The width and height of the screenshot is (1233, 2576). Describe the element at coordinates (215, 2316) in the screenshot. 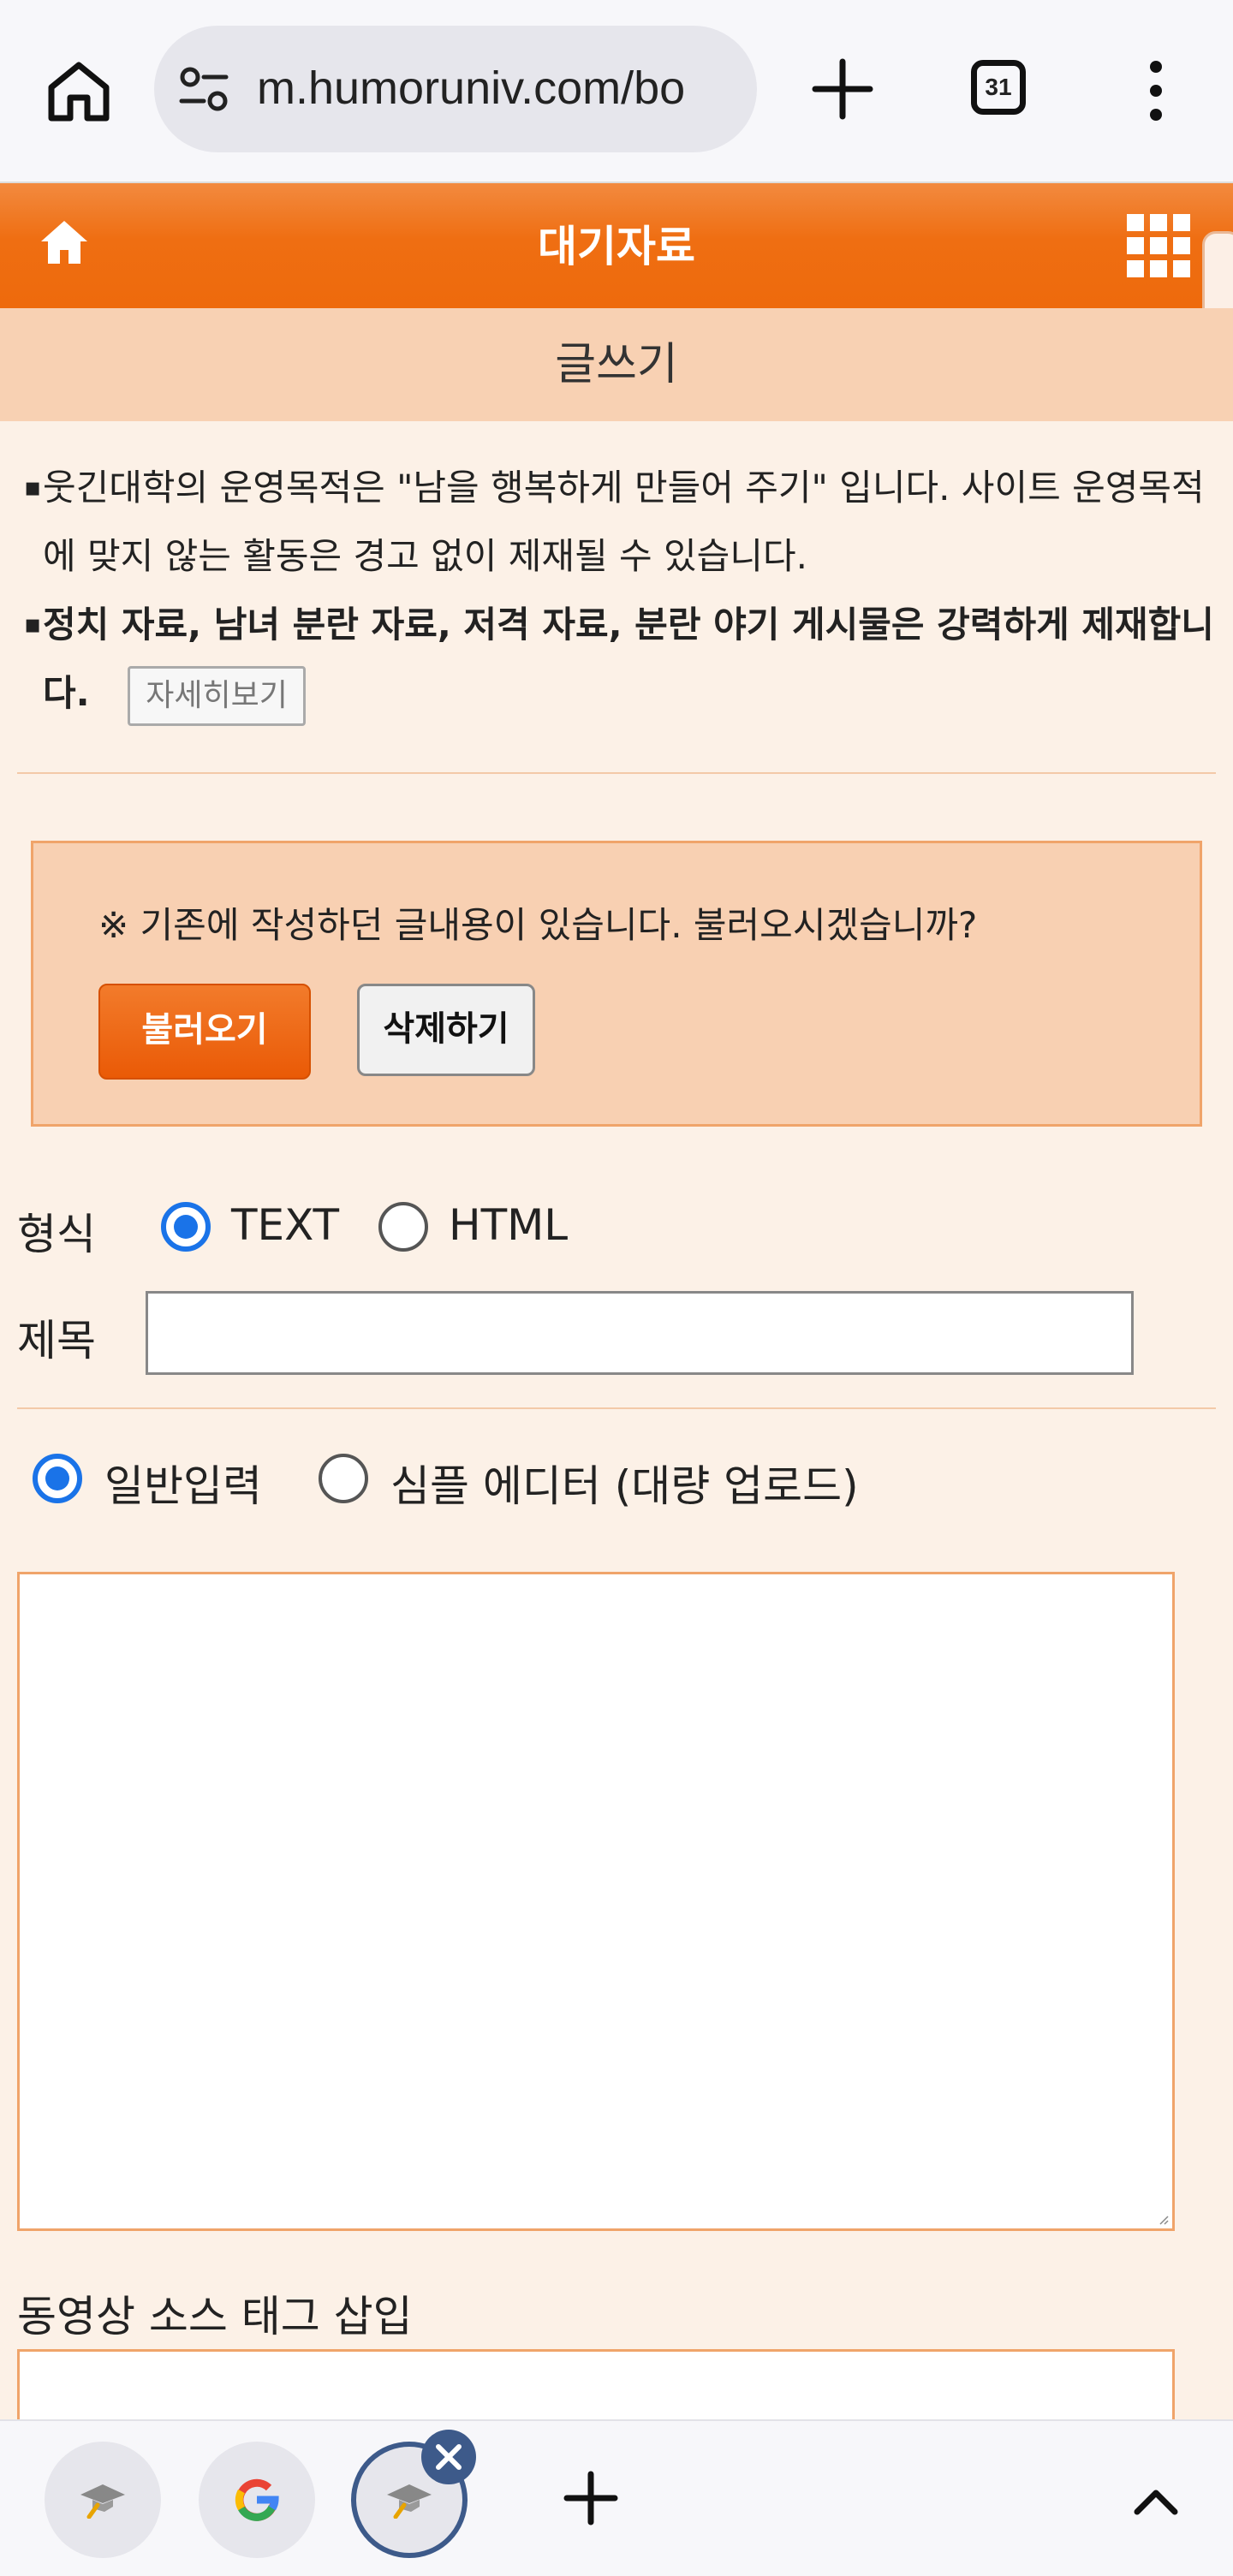

I see `video-tag-label: 동영상 소스 태그 삽입` at that location.